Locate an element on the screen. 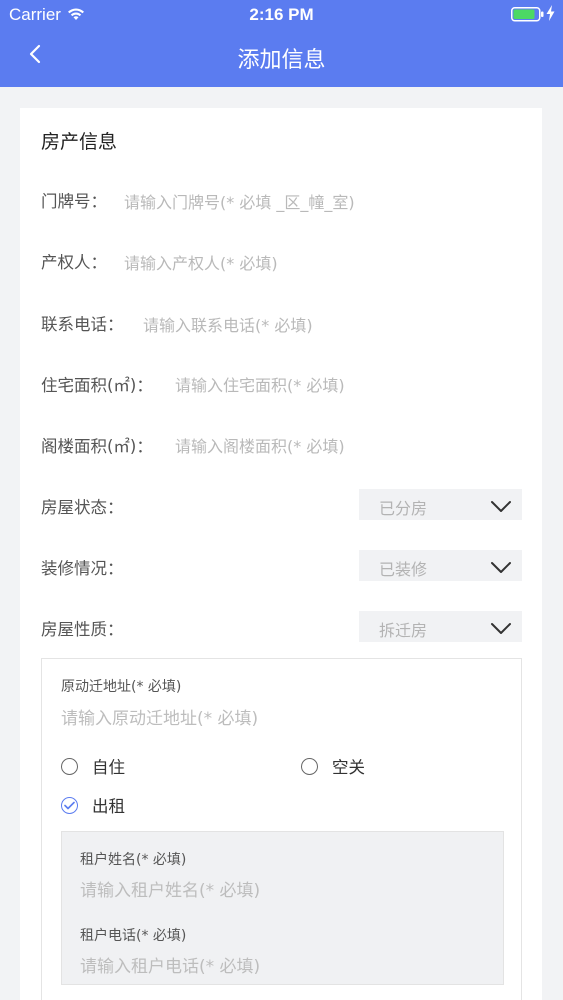 The image size is (563, 1000). house-nature-label: 房屋性质： is located at coordinates (82, 629).